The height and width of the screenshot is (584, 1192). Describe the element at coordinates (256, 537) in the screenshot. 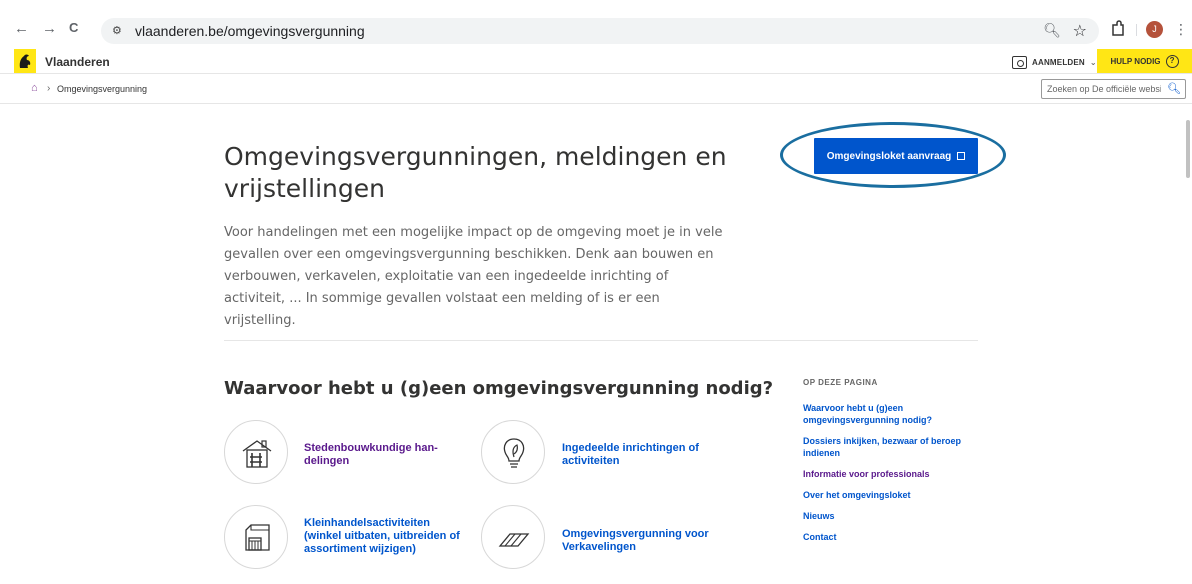

I see `shop-icon` at that location.